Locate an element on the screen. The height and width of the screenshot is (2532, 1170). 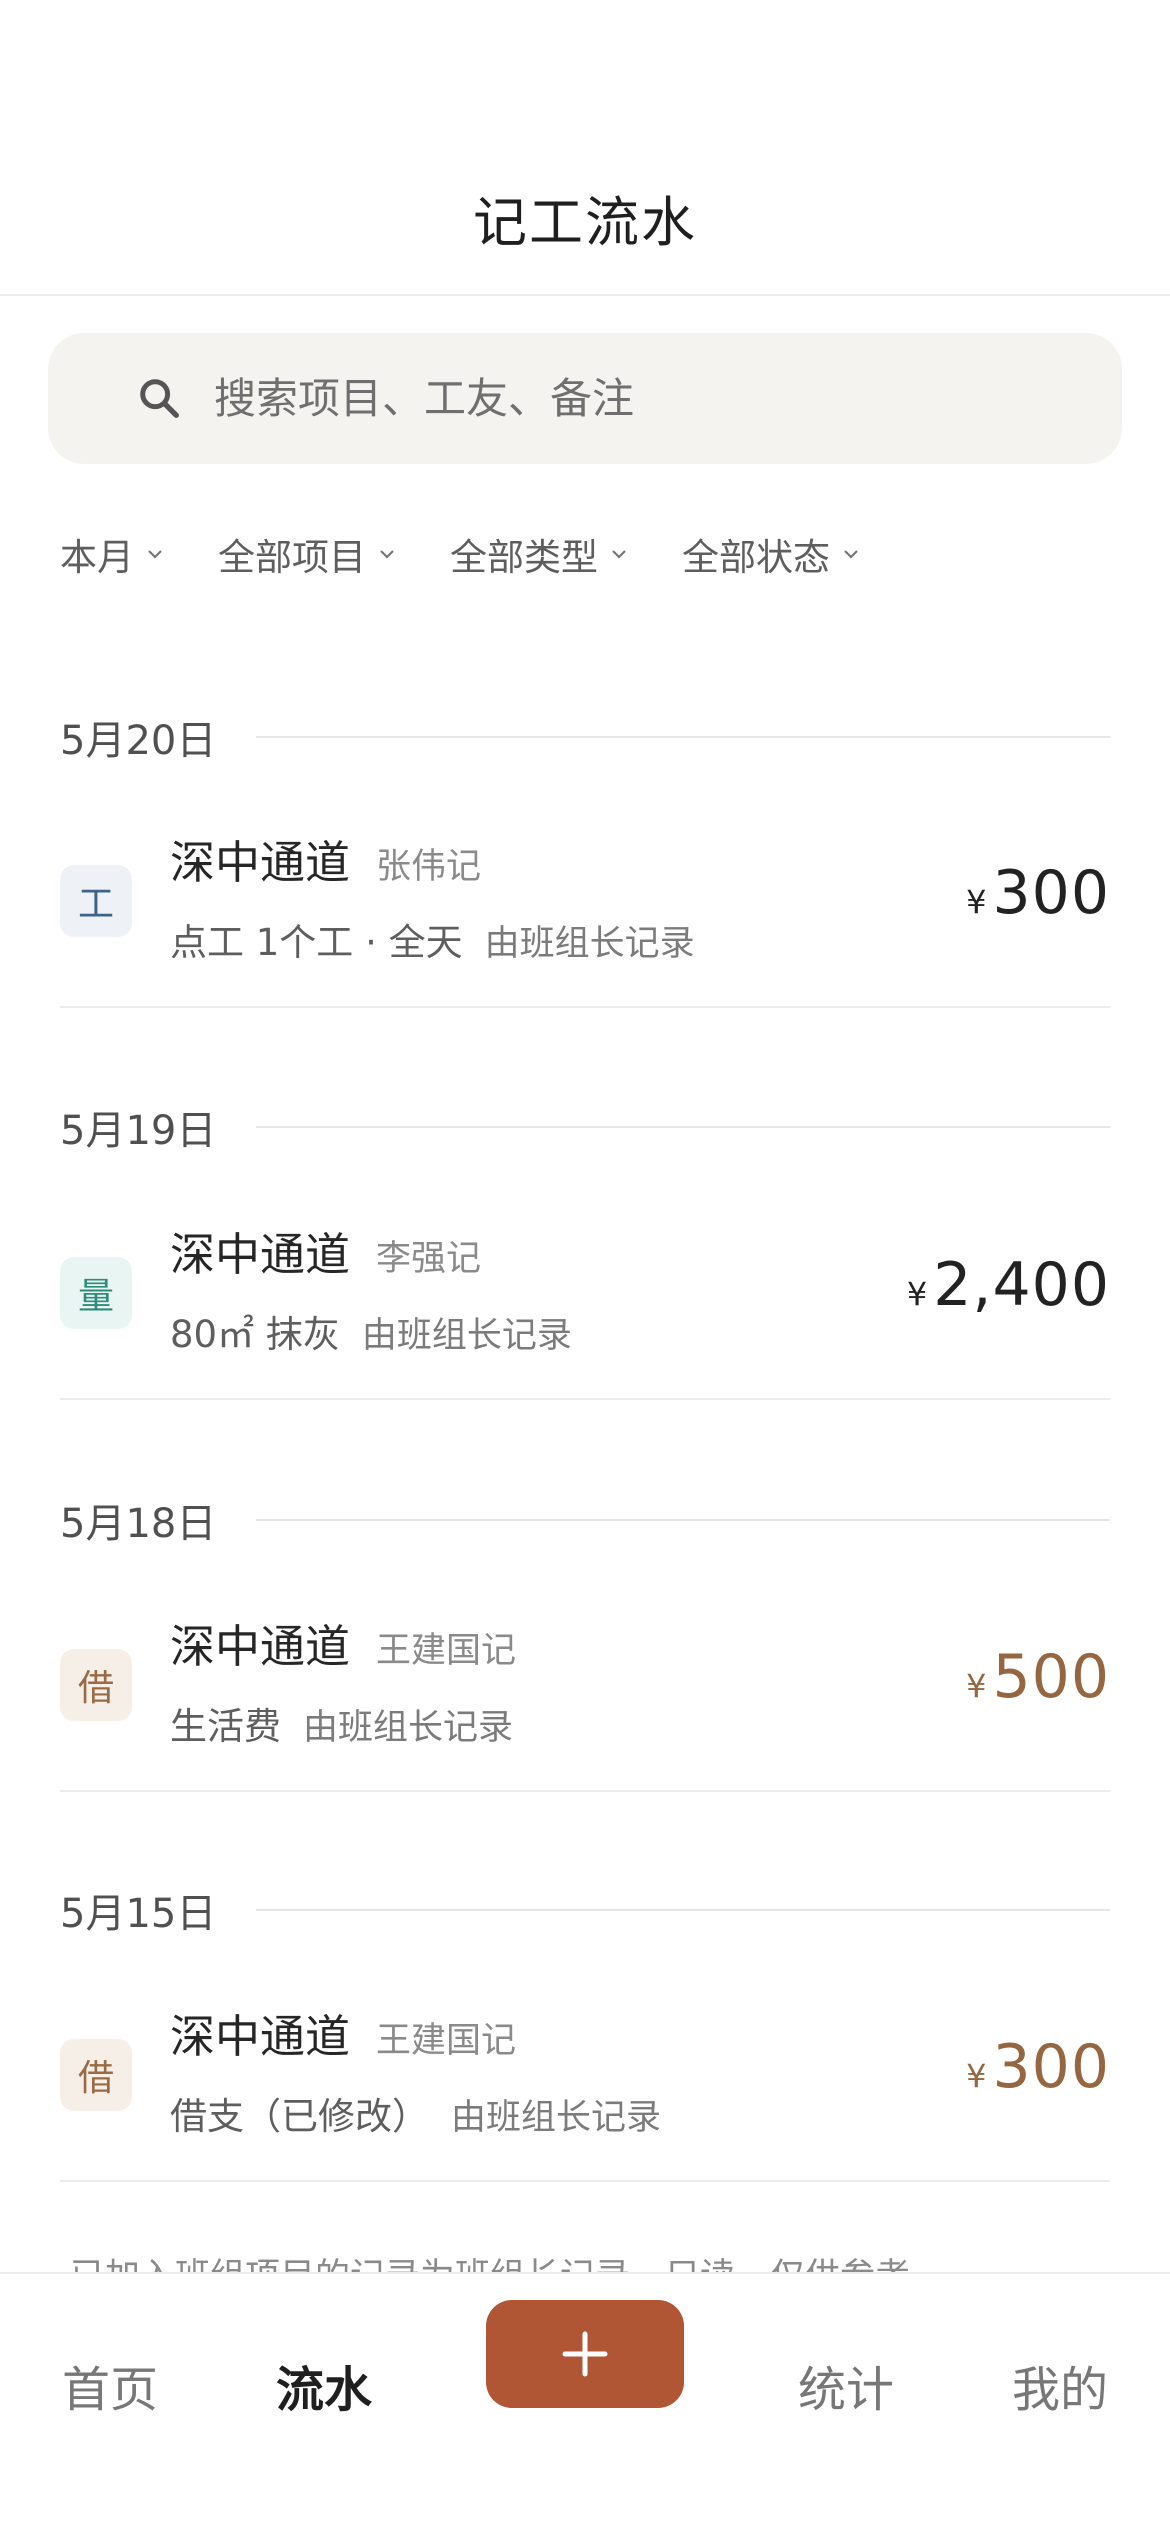
filter-status: 全部状态 is located at coordinates (771, 554).